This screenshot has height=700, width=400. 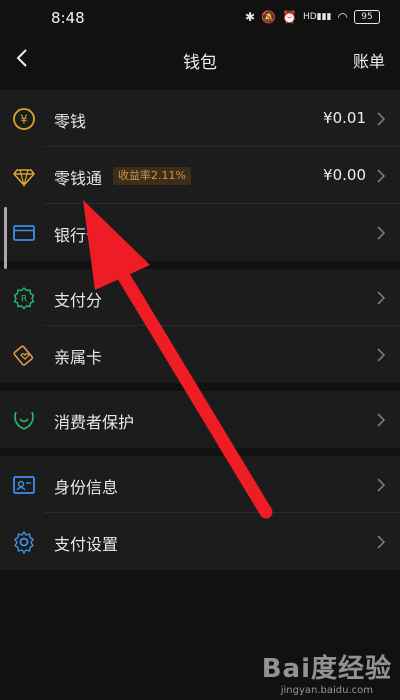 What do you see at coordinates (24, 485) in the screenshot?
I see `id-card-icon` at bounding box center [24, 485].